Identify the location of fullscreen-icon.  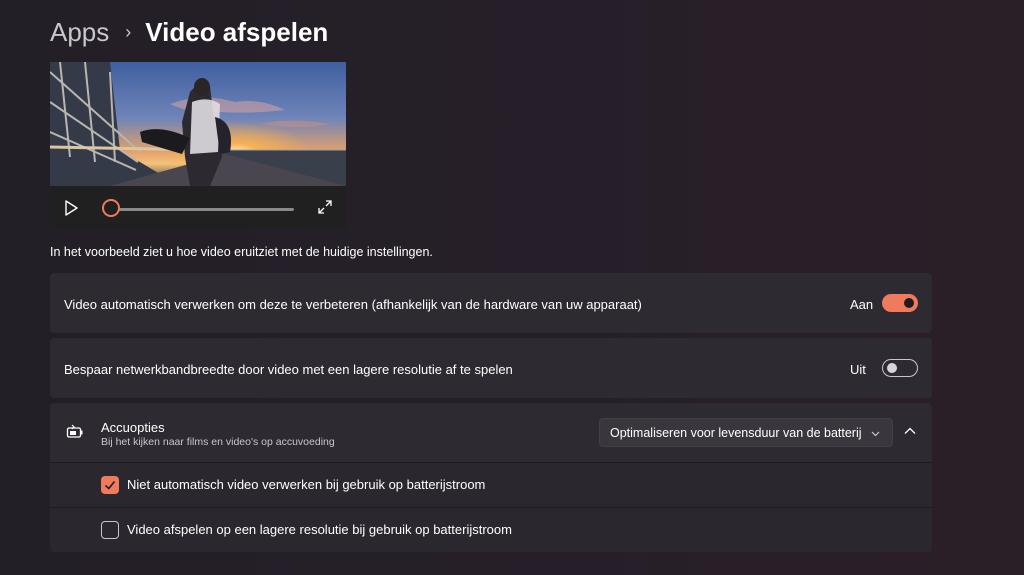
(325, 207).